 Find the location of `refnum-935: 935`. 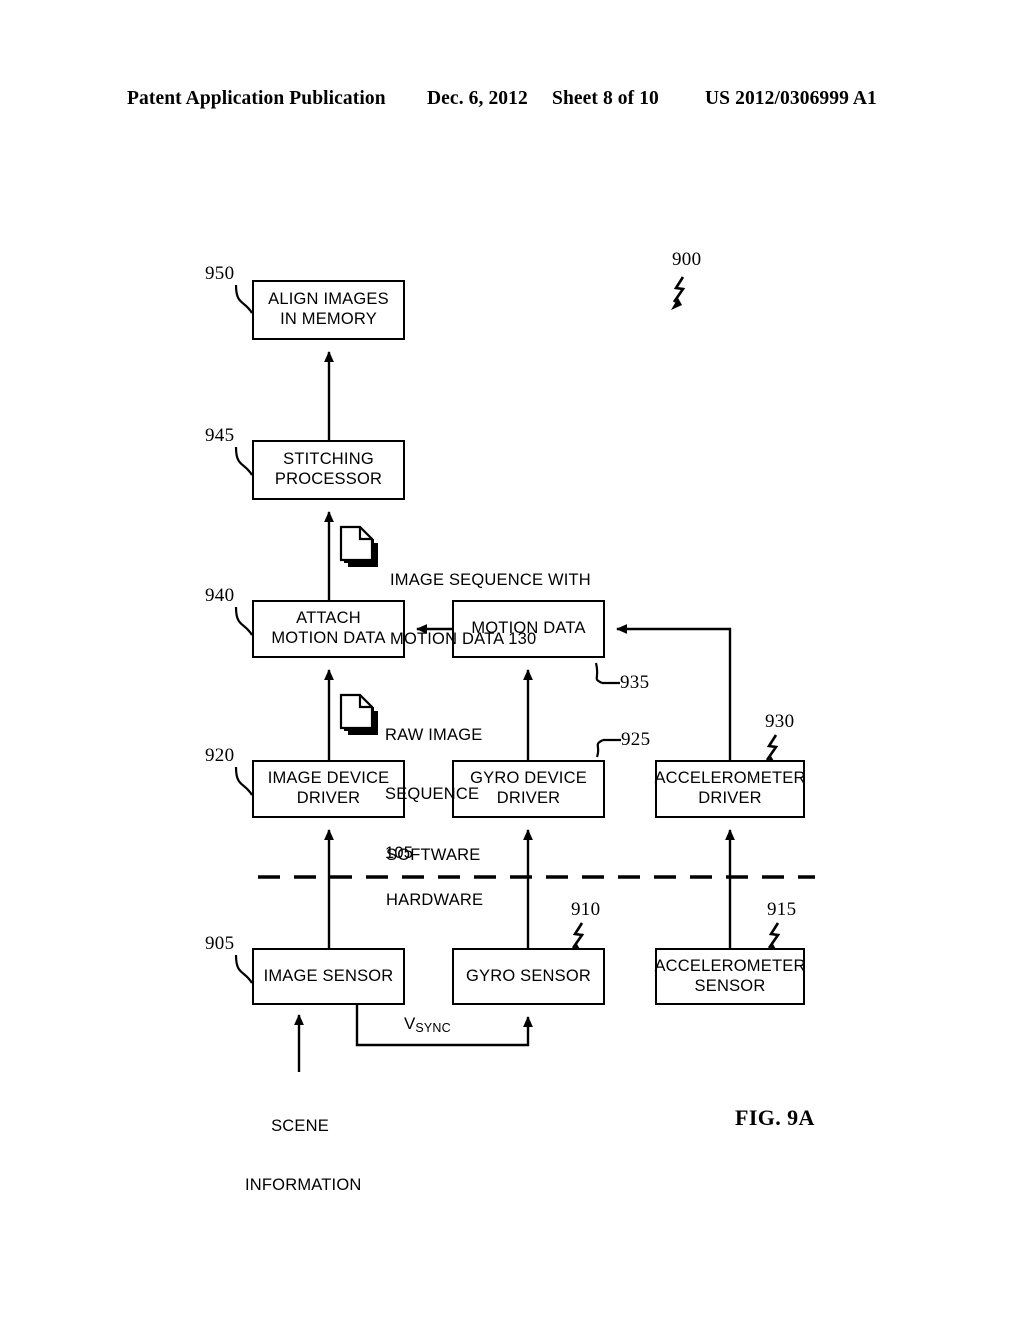

refnum-935: 935 is located at coordinates (635, 682).